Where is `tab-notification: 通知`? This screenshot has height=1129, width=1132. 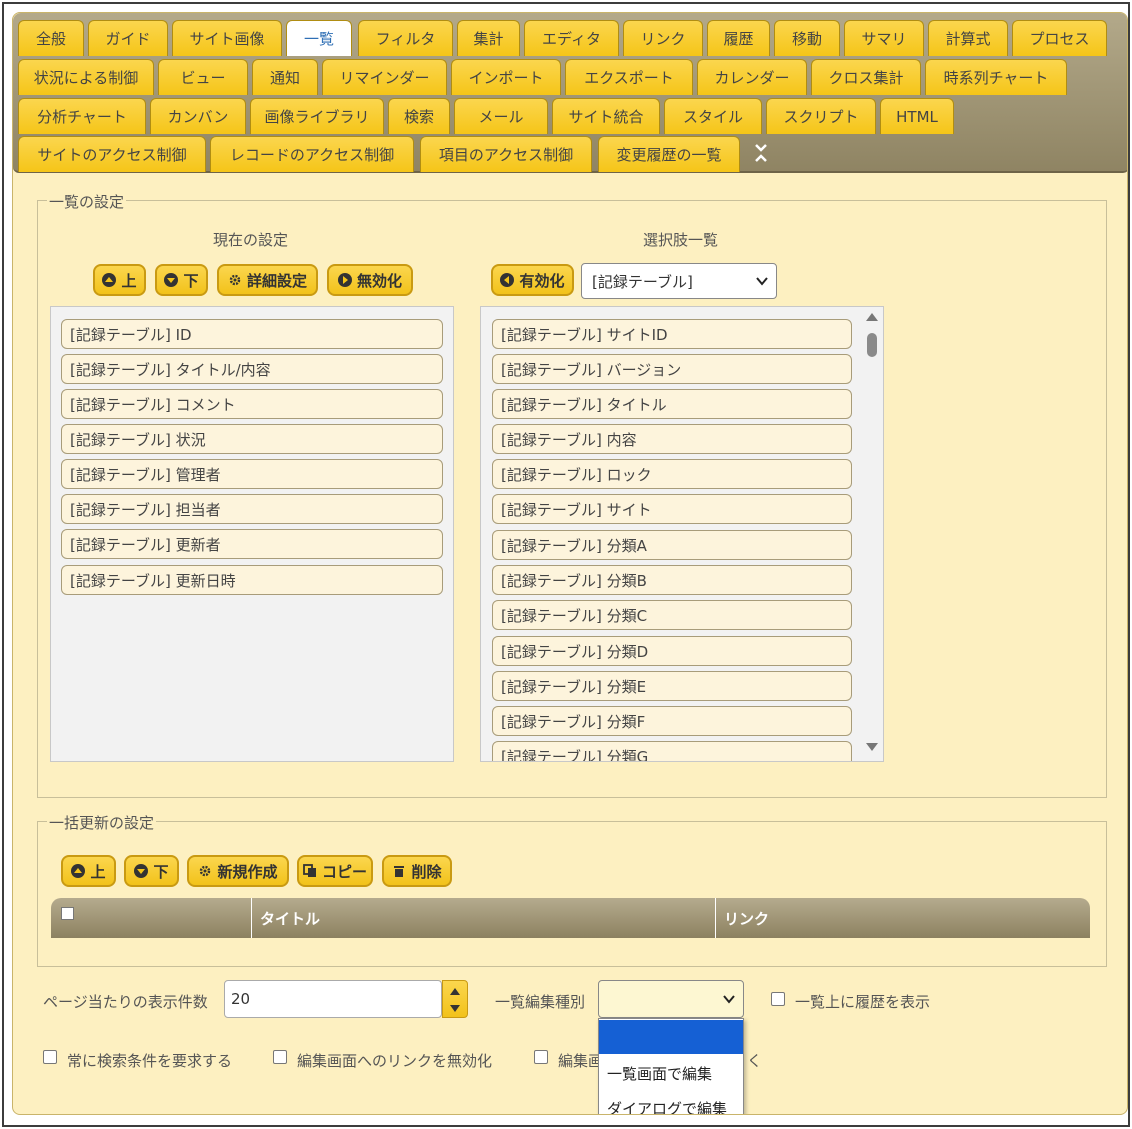 tab-notification: 通知 is located at coordinates (285, 77).